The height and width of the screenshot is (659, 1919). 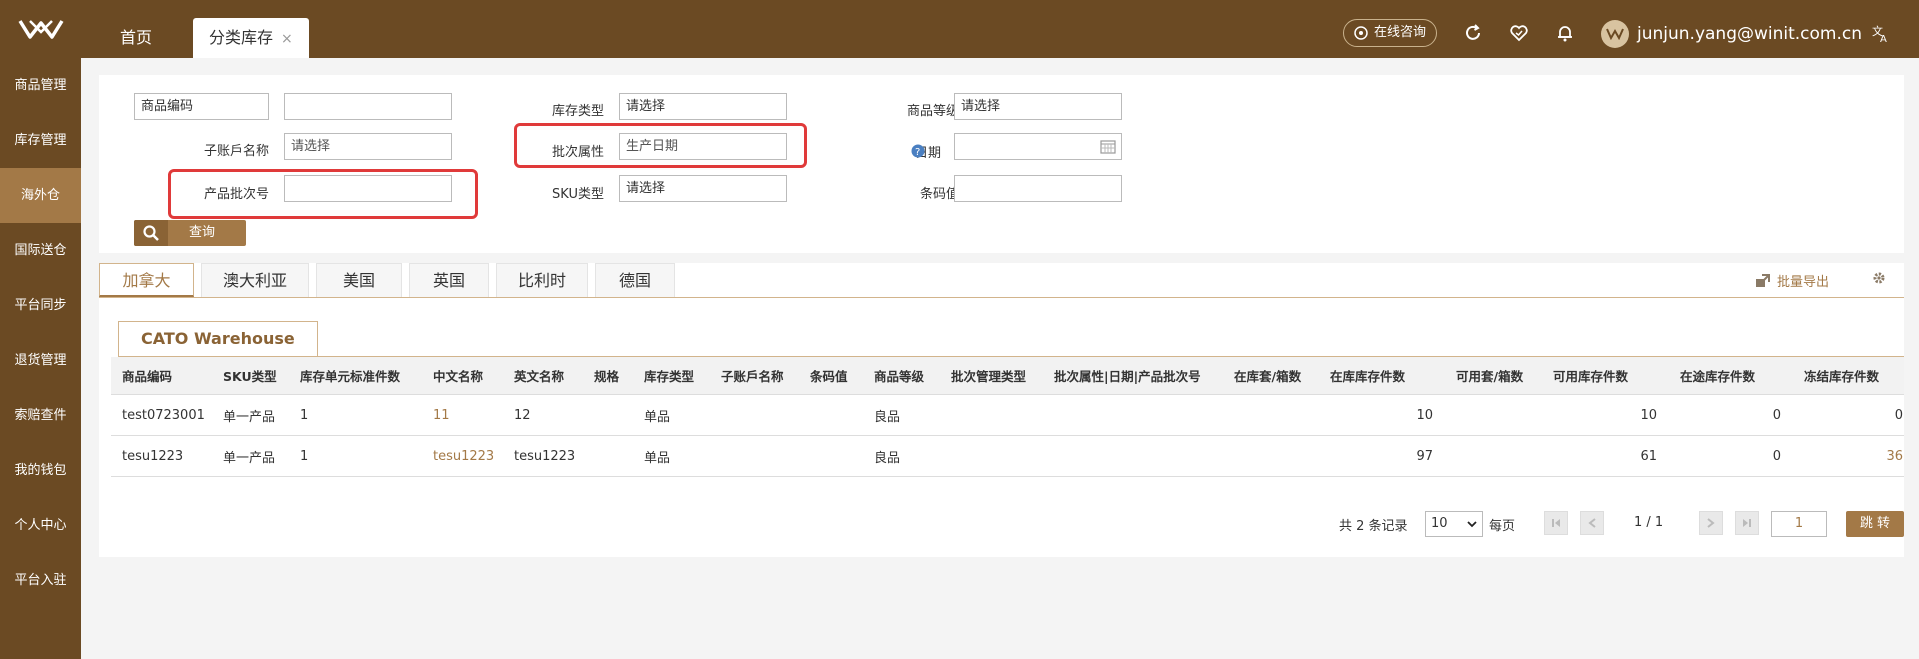 I want to click on pagination: 共 2 条记录 10 每页 1 / 1 1 跳 转, so click(x=1604, y=524).